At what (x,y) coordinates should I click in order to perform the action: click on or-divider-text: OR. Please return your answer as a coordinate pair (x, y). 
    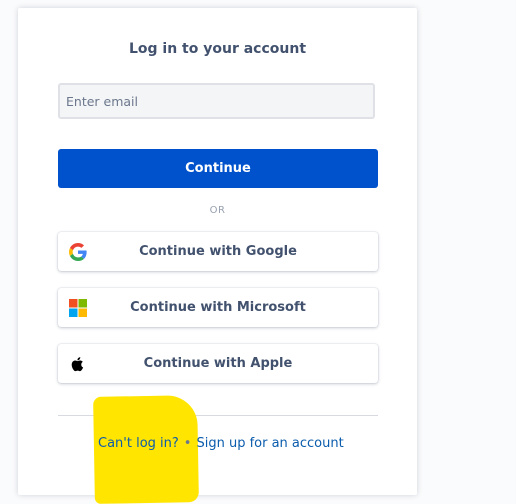
    Looking at the image, I should click on (217, 210).